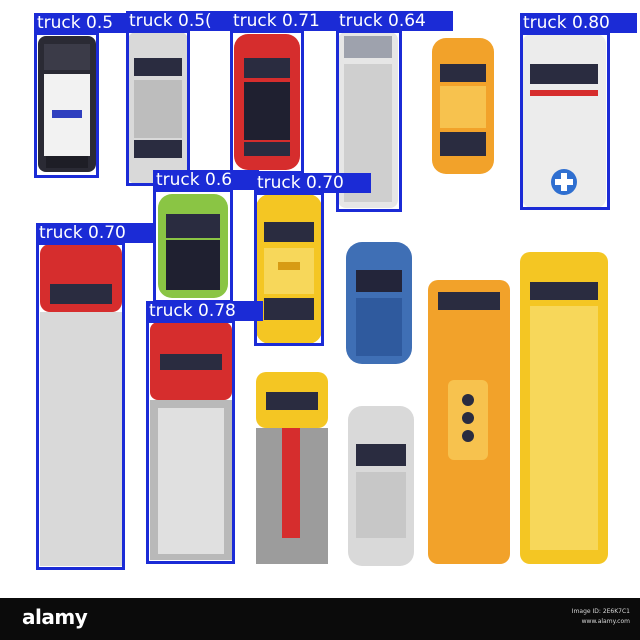 The image size is (640, 640). I want to click on vehicle-white-van, so click(381, 486).